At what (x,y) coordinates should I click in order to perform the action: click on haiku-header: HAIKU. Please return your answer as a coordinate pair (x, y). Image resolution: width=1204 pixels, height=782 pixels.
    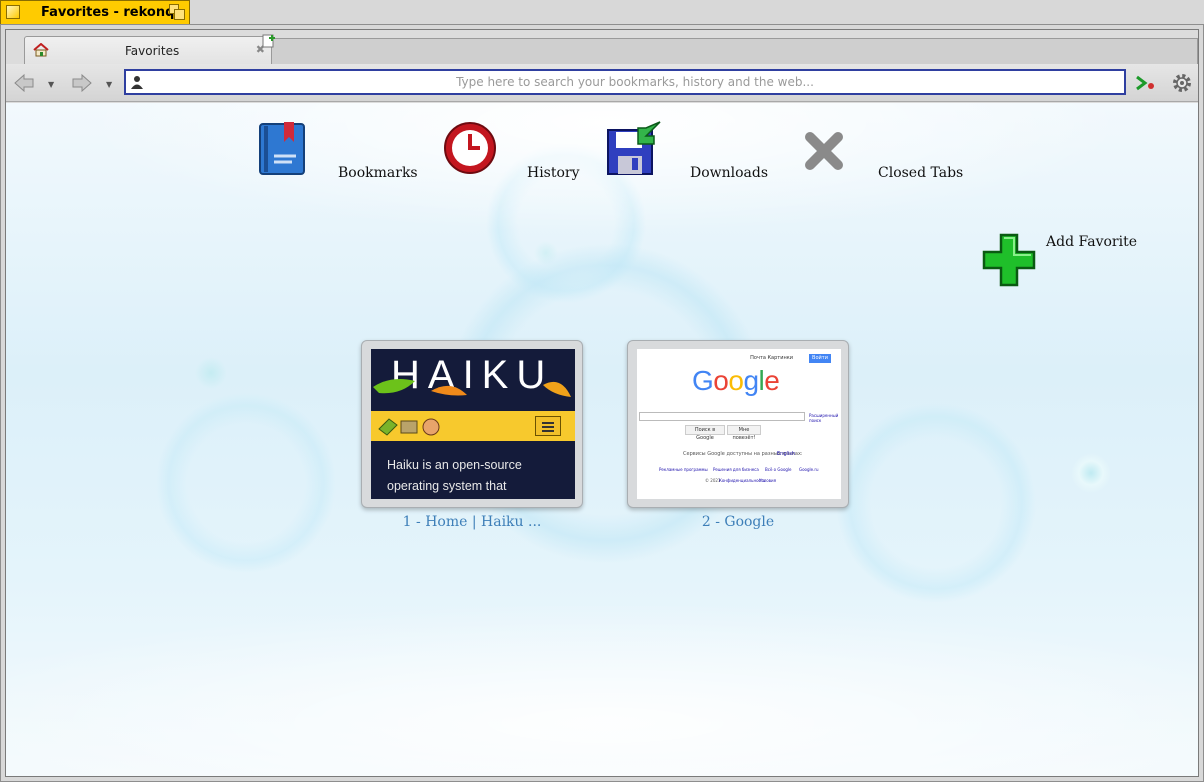
    Looking at the image, I should click on (473, 380).